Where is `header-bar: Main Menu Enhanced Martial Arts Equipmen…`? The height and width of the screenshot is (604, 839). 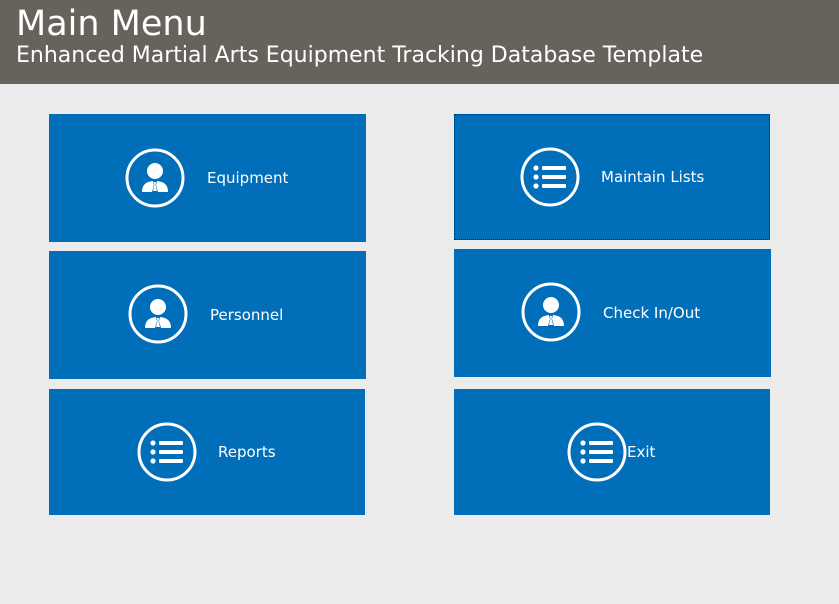
header-bar: Main Menu Enhanced Martial Arts Equipmen… is located at coordinates (419, 42).